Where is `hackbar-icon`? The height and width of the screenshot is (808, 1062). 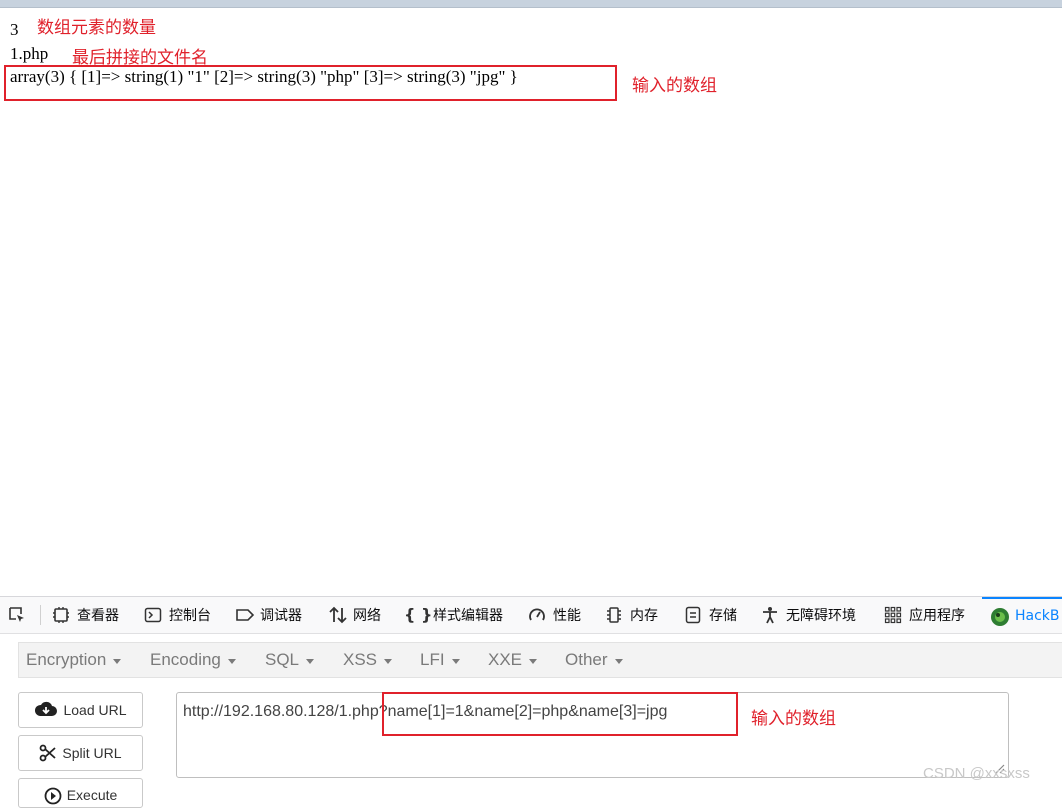 hackbar-icon is located at coordinates (999, 616).